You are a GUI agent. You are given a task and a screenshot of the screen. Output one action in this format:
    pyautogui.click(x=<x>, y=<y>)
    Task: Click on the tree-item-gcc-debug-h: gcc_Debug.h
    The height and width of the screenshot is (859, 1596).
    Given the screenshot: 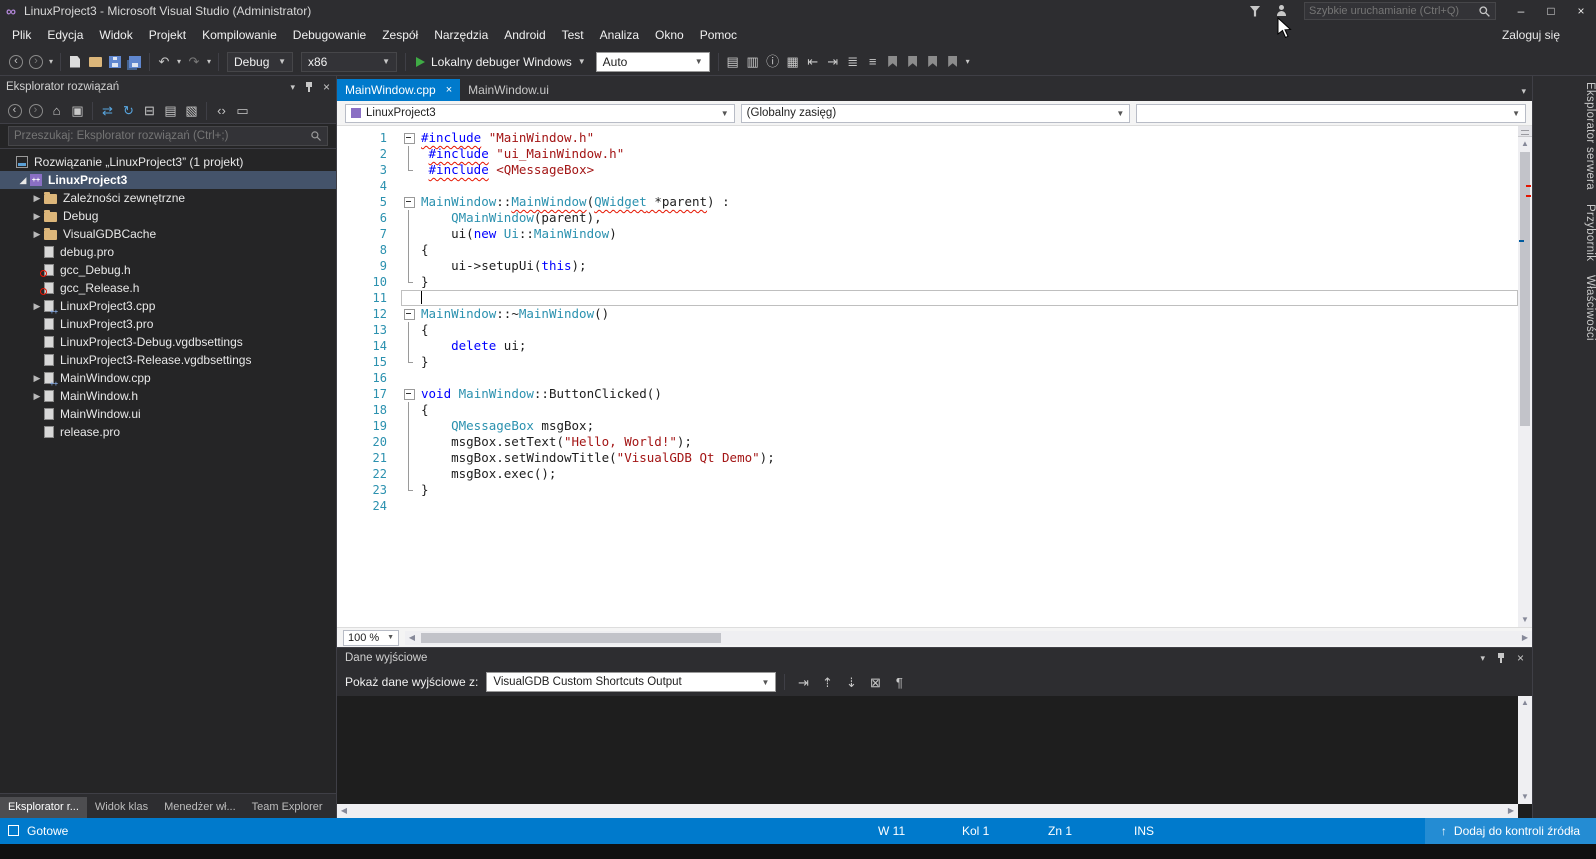 What is the action you would take?
    pyautogui.click(x=168, y=270)
    